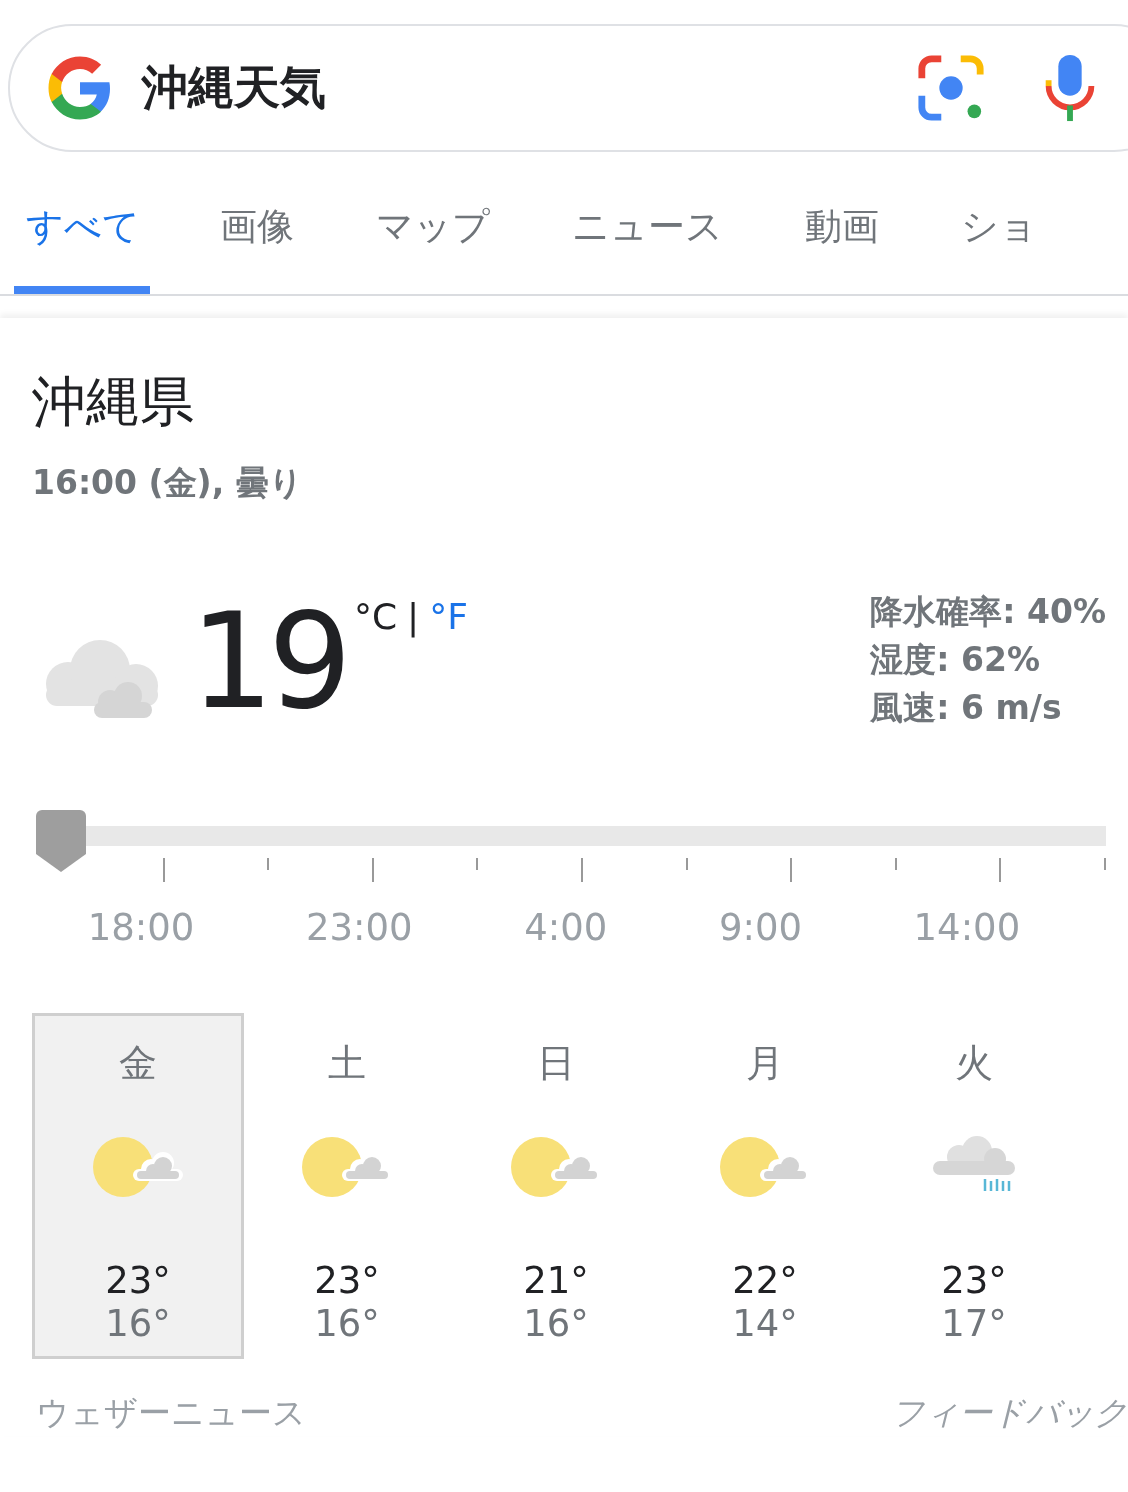  I want to click on search-tab: ショ, so click(999, 234).